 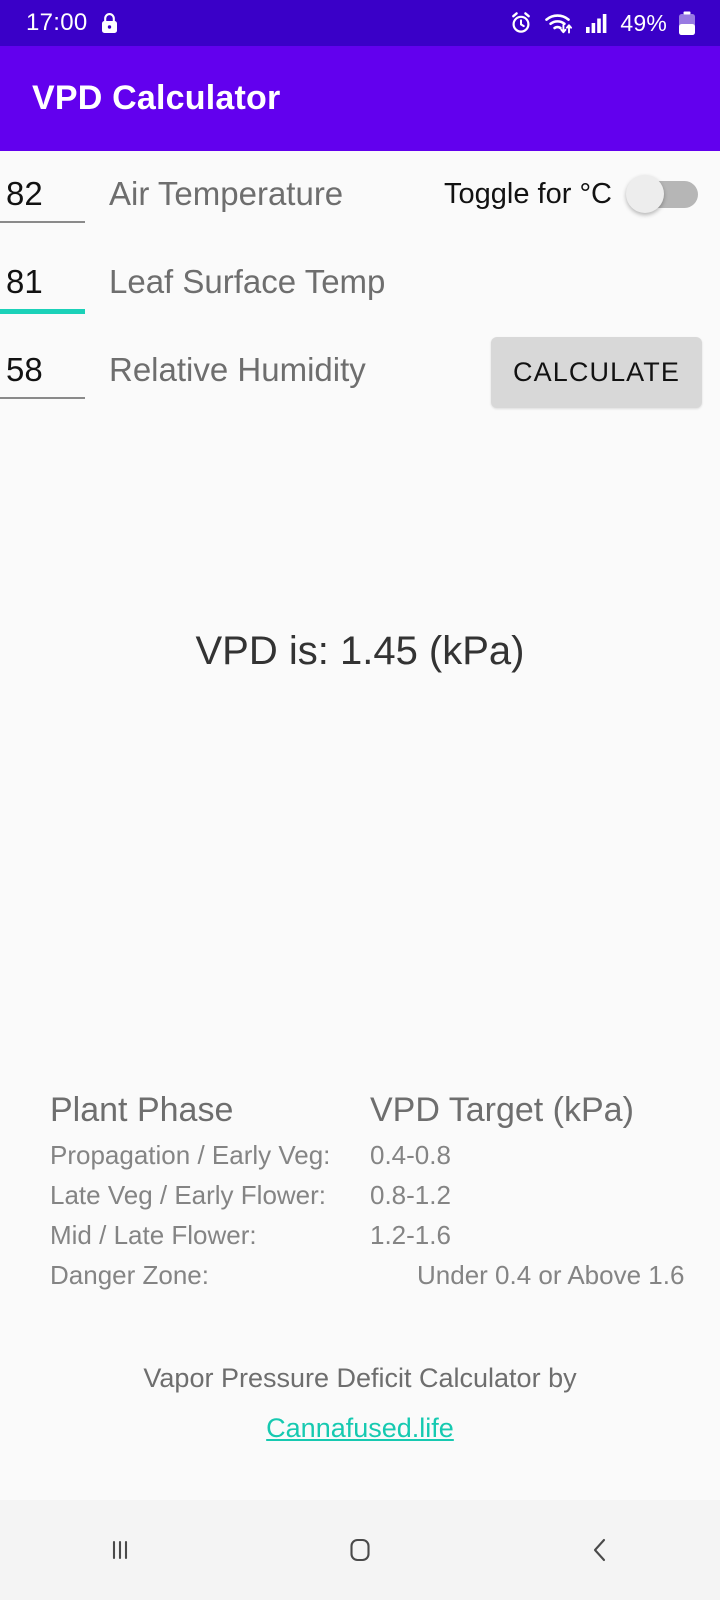 I want to click on table-cell-phase: Late Veg / Early Flower:, so click(x=188, y=1195).